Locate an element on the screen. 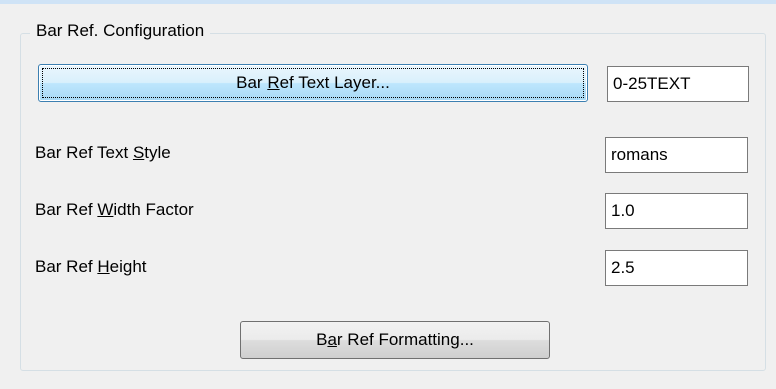  text-style-label: Bar Ref Text Style is located at coordinates (103, 152).